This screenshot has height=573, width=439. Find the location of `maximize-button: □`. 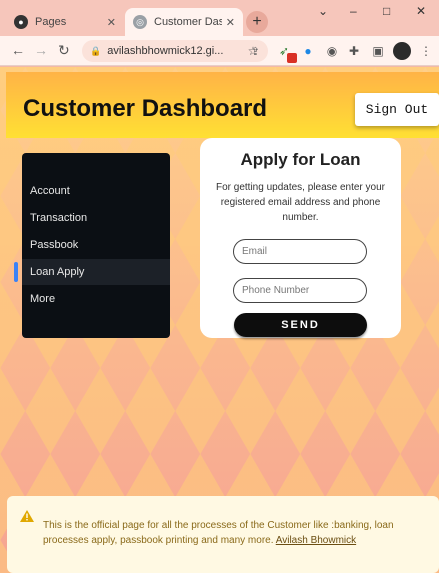

maximize-button: □ is located at coordinates (386, 11).